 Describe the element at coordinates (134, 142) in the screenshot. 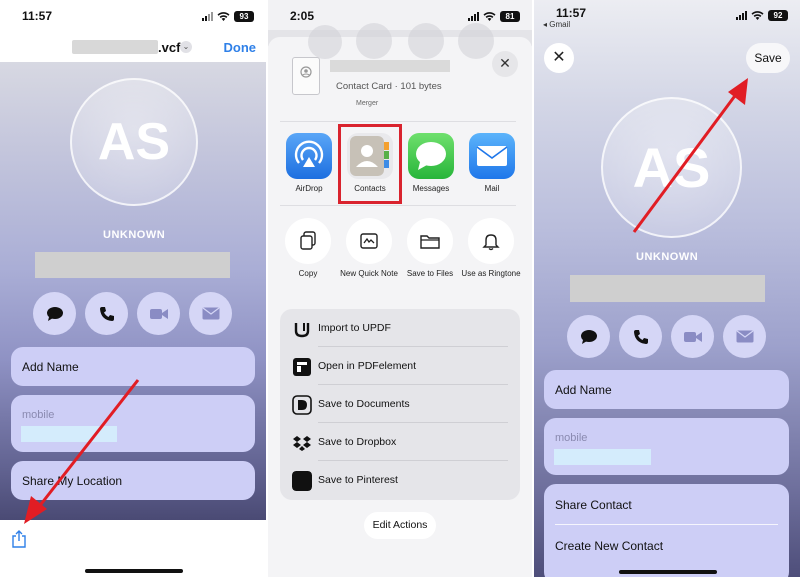

I see `avatar: AS` at that location.